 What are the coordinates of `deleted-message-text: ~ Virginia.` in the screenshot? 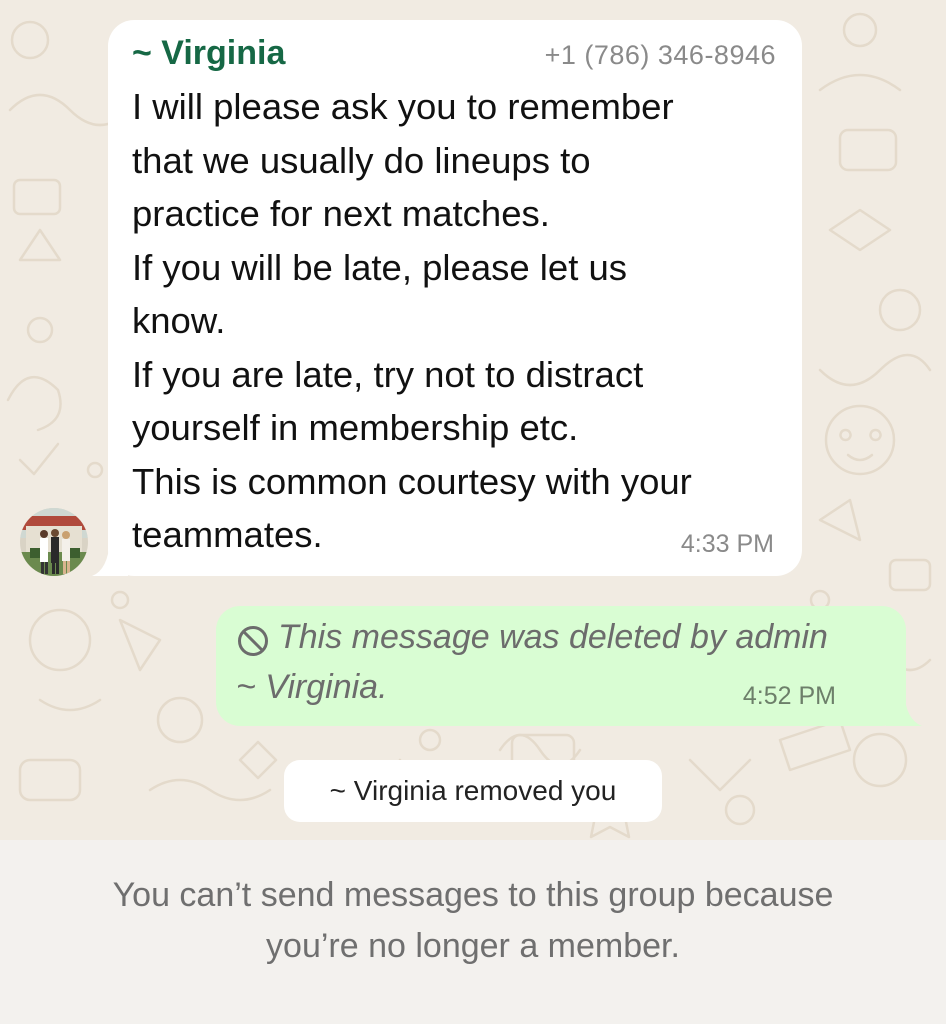 It's located at (312, 687).